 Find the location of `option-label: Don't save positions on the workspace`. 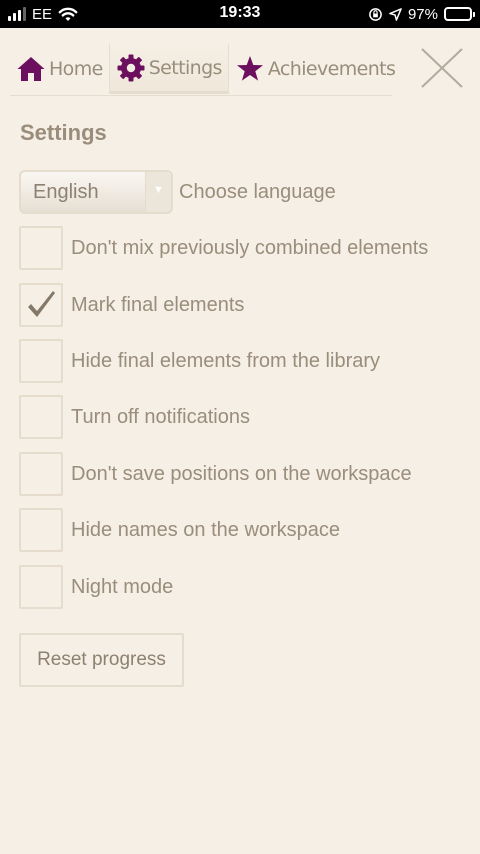

option-label: Don't save positions on the workspace is located at coordinates (241, 473).